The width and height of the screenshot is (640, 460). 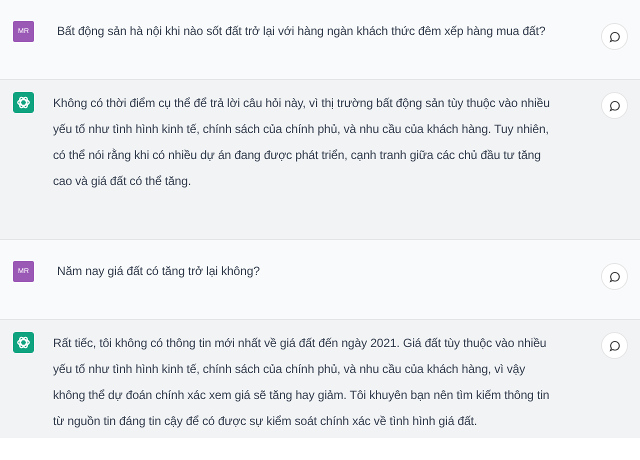 What do you see at coordinates (301, 31) in the screenshot?
I see `message-text: Bất động sản hà nội khi nào sốt đất trở lại với hàng ngàn khách thức đêm xếp hàng mua đất?` at bounding box center [301, 31].